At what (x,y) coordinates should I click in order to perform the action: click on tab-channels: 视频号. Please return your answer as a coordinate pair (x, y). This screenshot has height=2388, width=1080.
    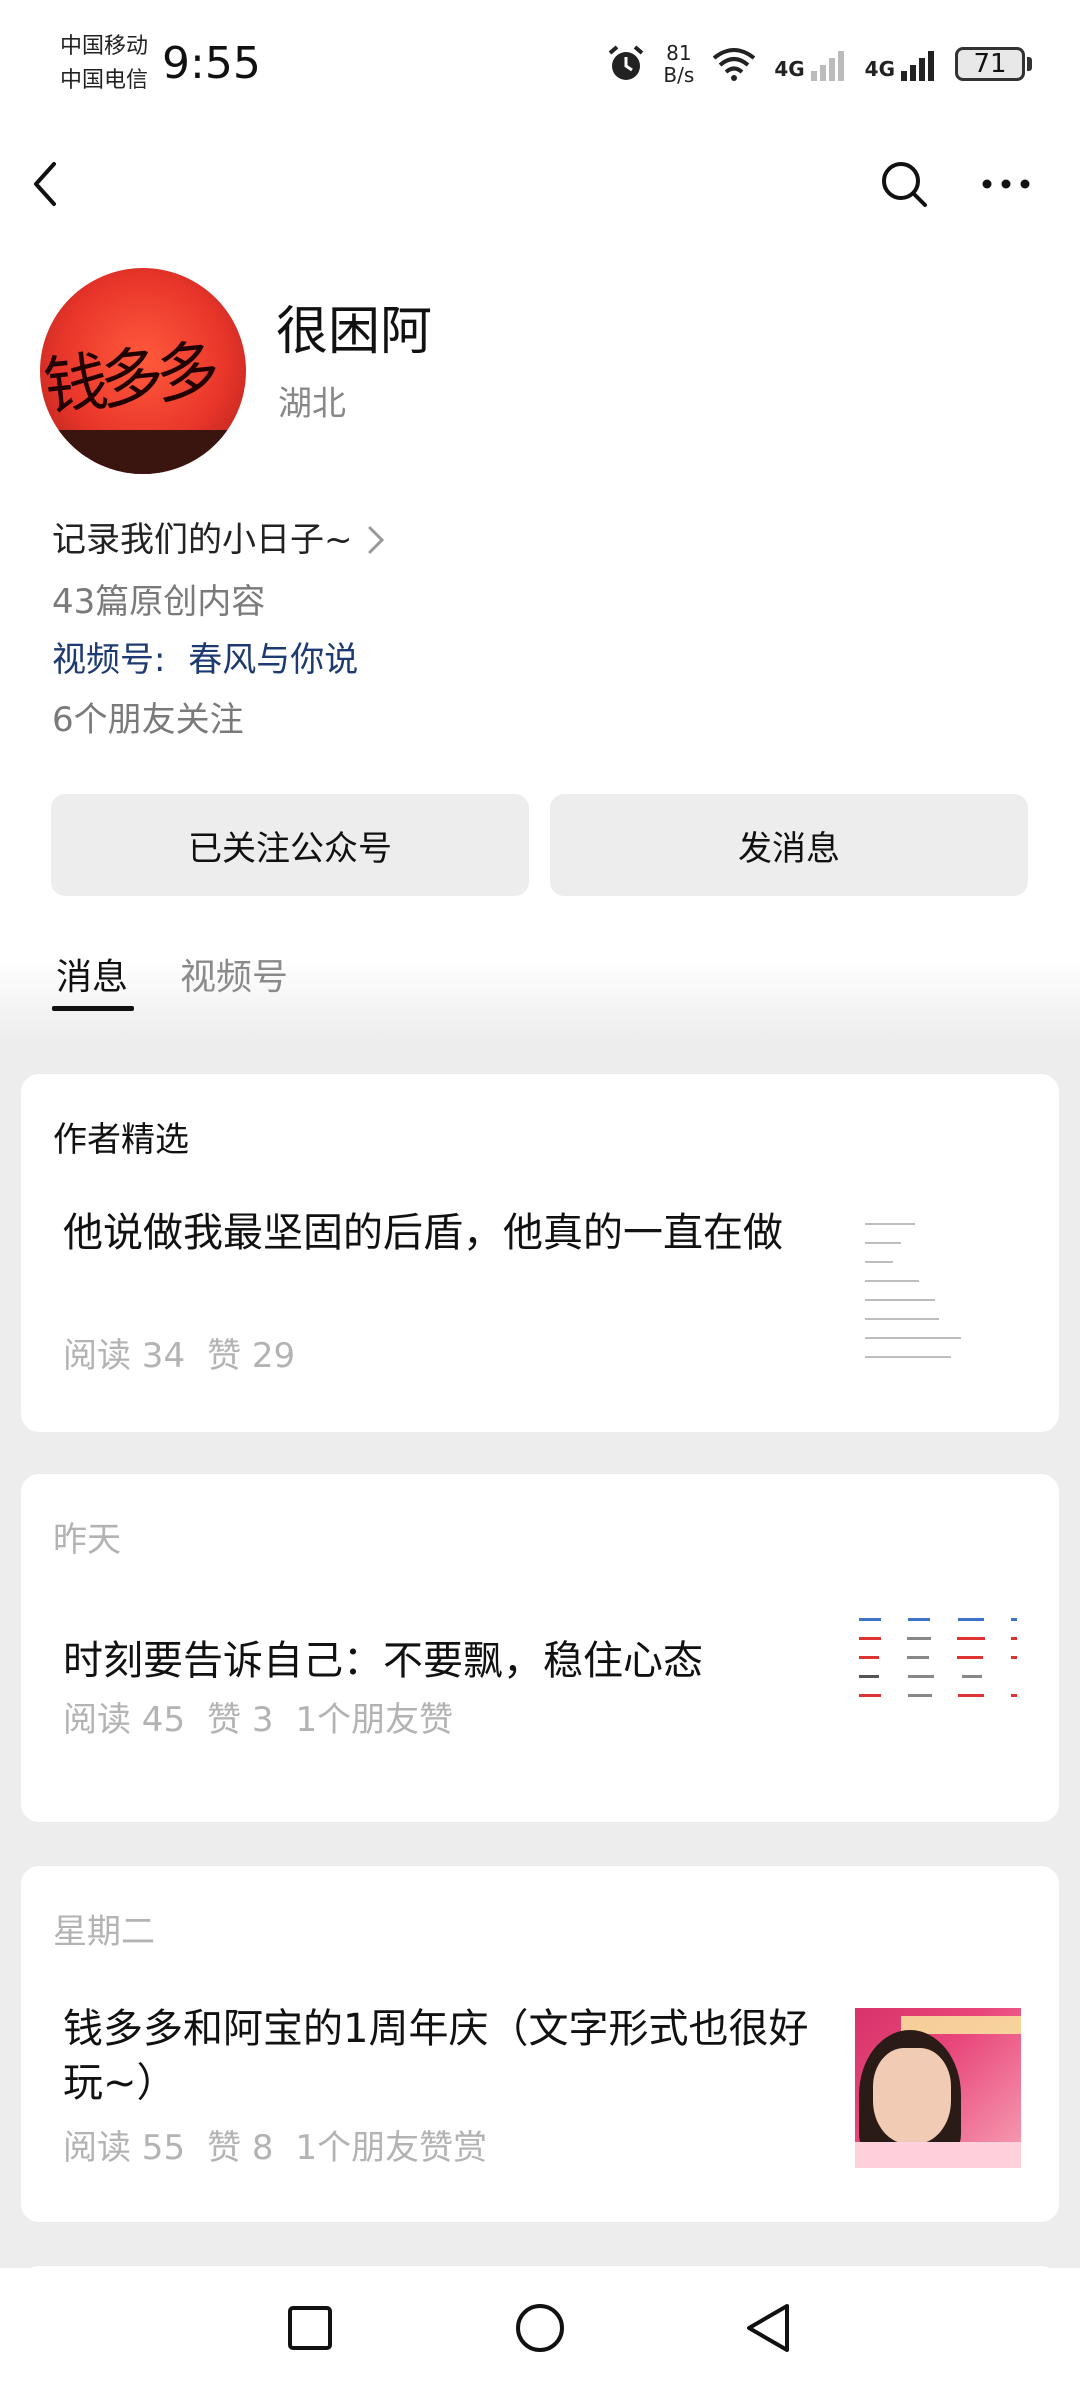
    Looking at the image, I should click on (234, 978).